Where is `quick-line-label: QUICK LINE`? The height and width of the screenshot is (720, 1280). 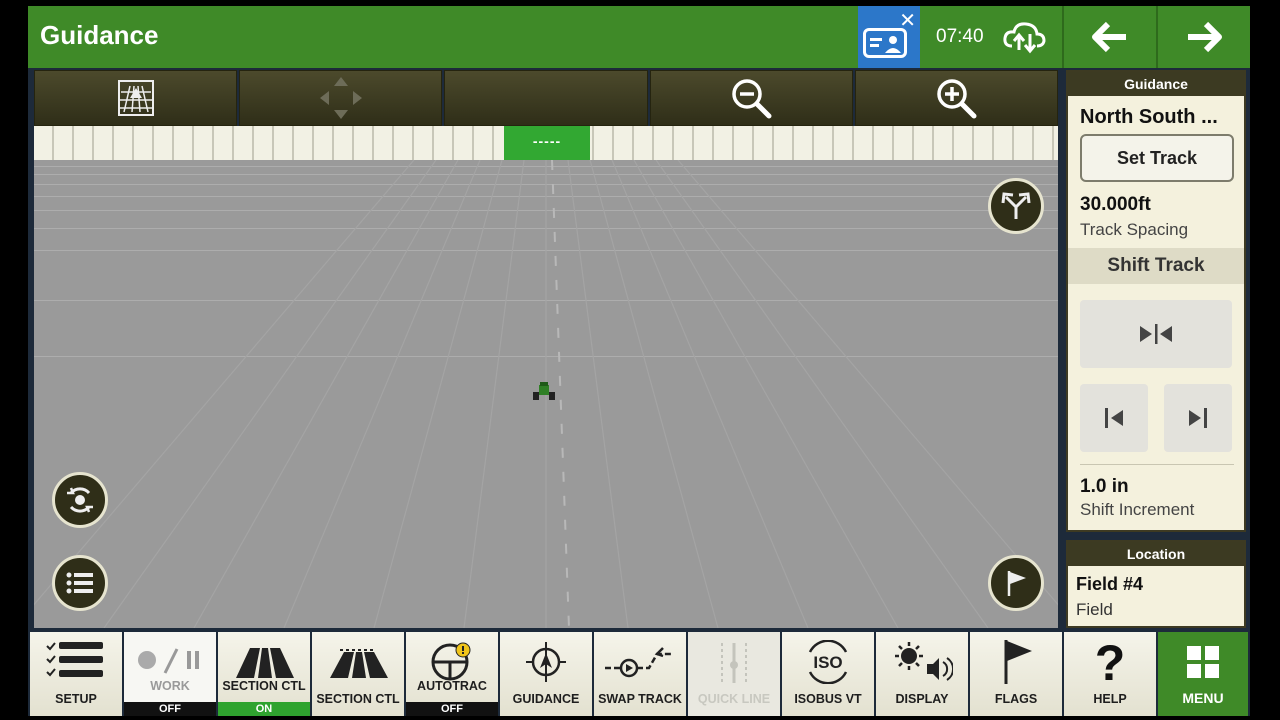
quick-line-label: QUICK LINE is located at coordinates (734, 699).